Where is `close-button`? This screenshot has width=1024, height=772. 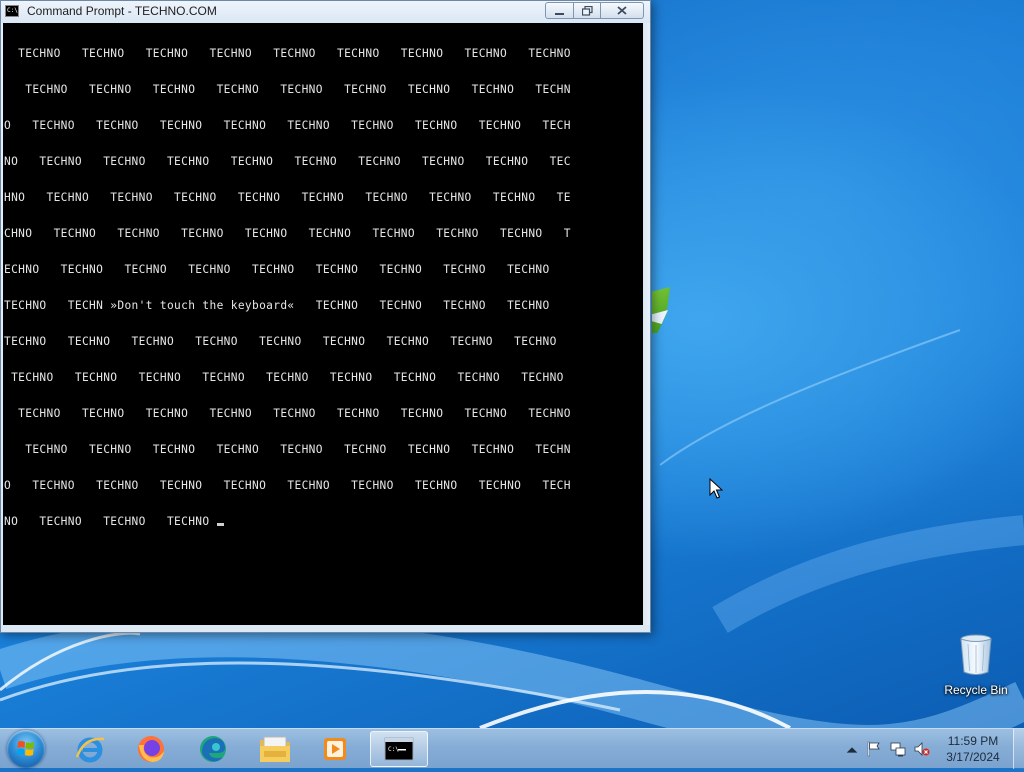 close-button is located at coordinates (622, 10).